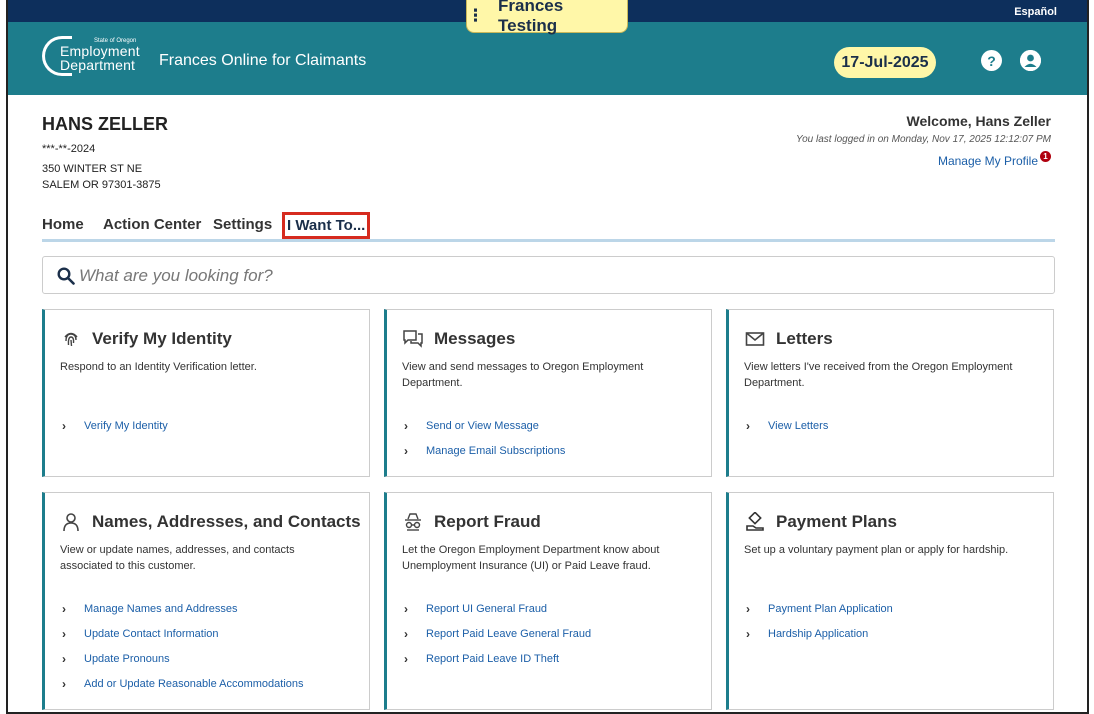  What do you see at coordinates (475, 15) in the screenshot?
I see `kebab-icon: ⋮` at bounding box center [475, 15].